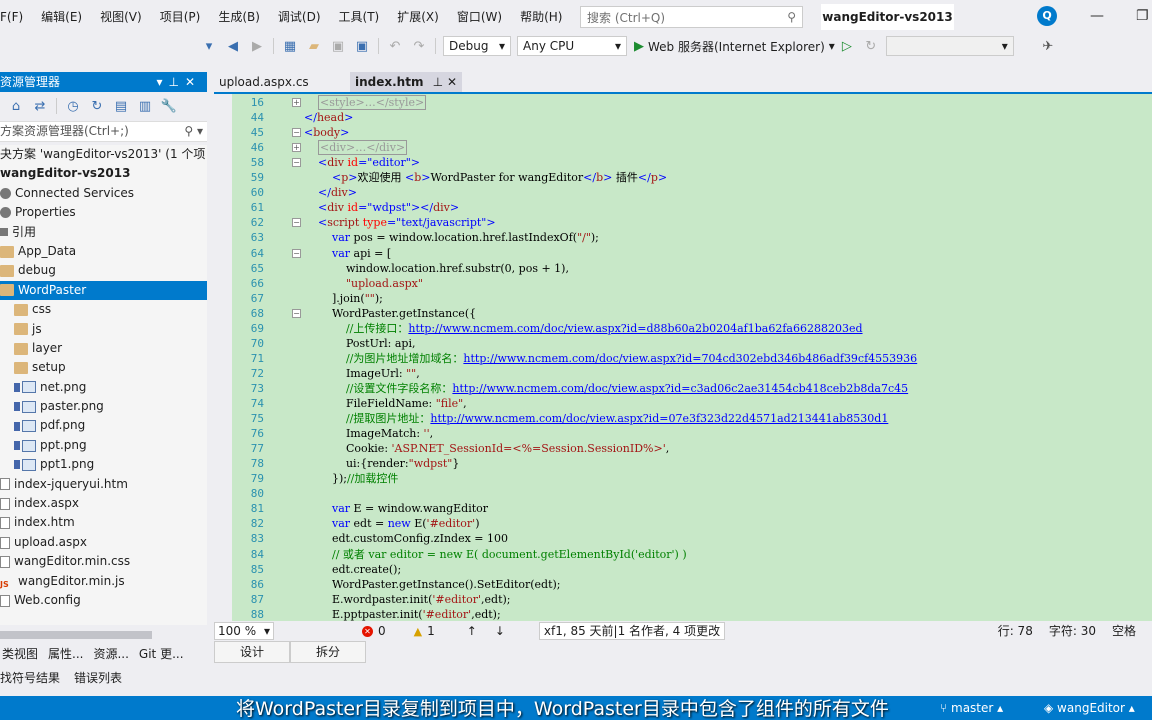 The width and height of the screenshot is (1152, 720). Describe the element at coordinates (239, 17) in the screenshot. I see `menu-item-4: 生成(B)` at that location.